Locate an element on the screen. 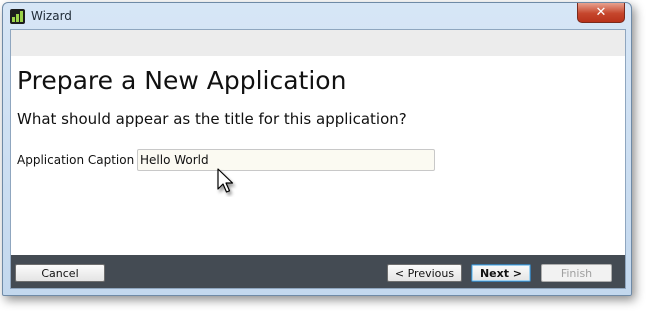 The image size is (660, 324). wizard-footer: Cancel < Previous Next > Finish is located at coordinates (318, 271).